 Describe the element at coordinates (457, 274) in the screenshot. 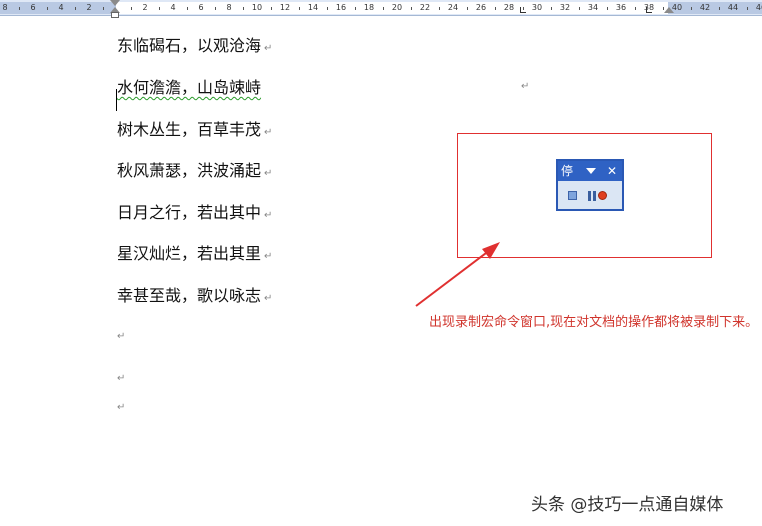

I see `annotation-arrow` at that location.